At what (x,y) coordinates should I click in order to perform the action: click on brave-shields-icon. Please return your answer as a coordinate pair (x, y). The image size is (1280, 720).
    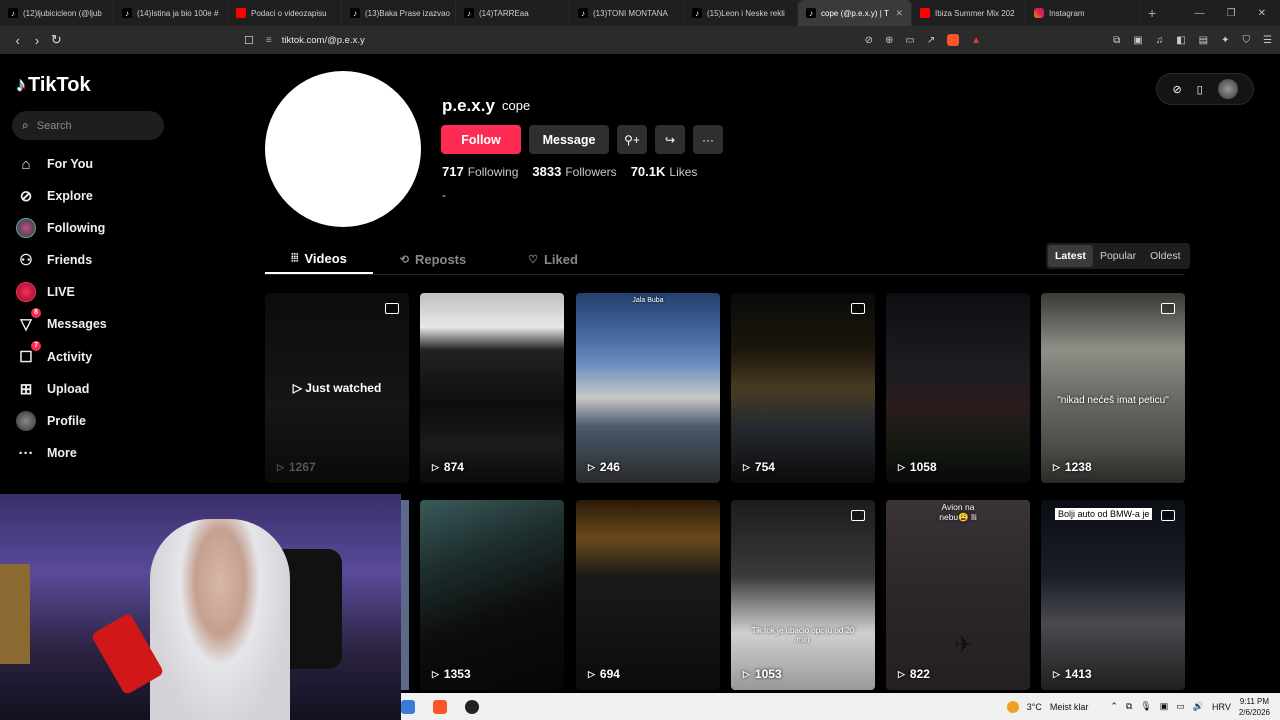
    Looking at the image, I should click on (953, 40).